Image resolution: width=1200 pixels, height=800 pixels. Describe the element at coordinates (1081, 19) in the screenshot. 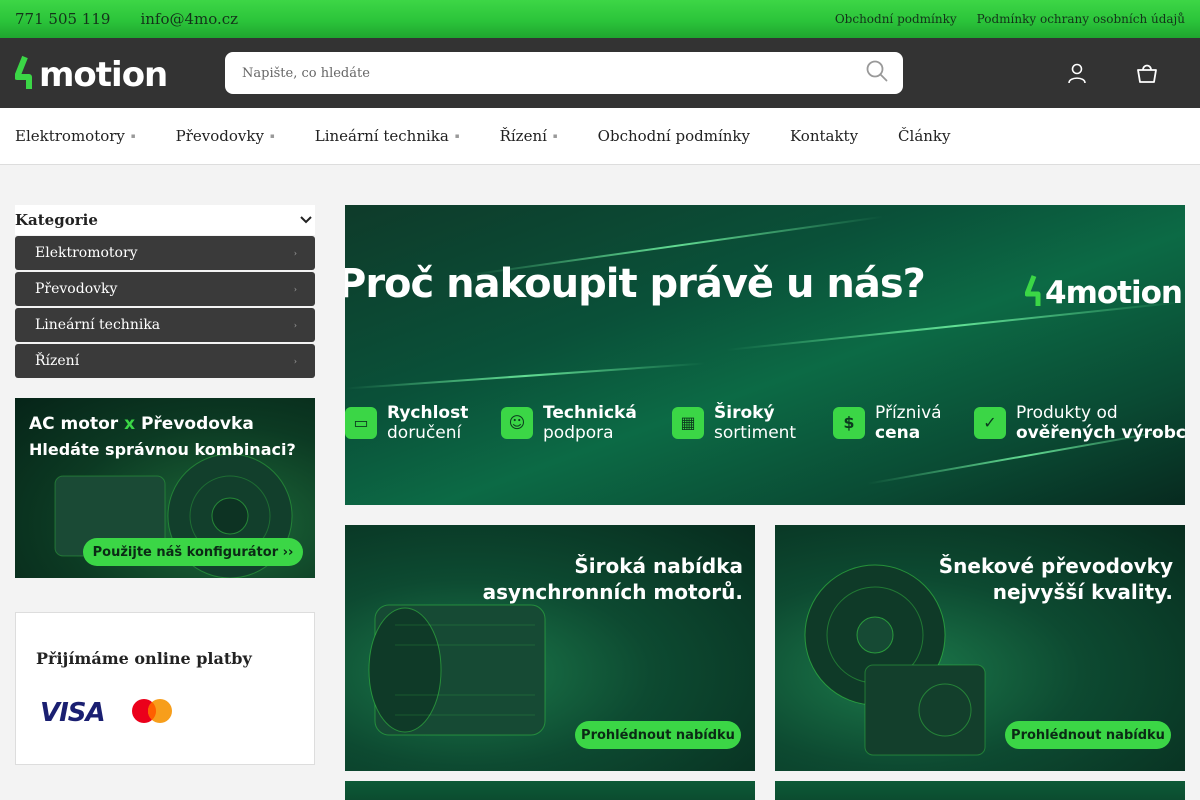

I see `privacy-link: Podmínky ochrany osobních údajů` at that location.